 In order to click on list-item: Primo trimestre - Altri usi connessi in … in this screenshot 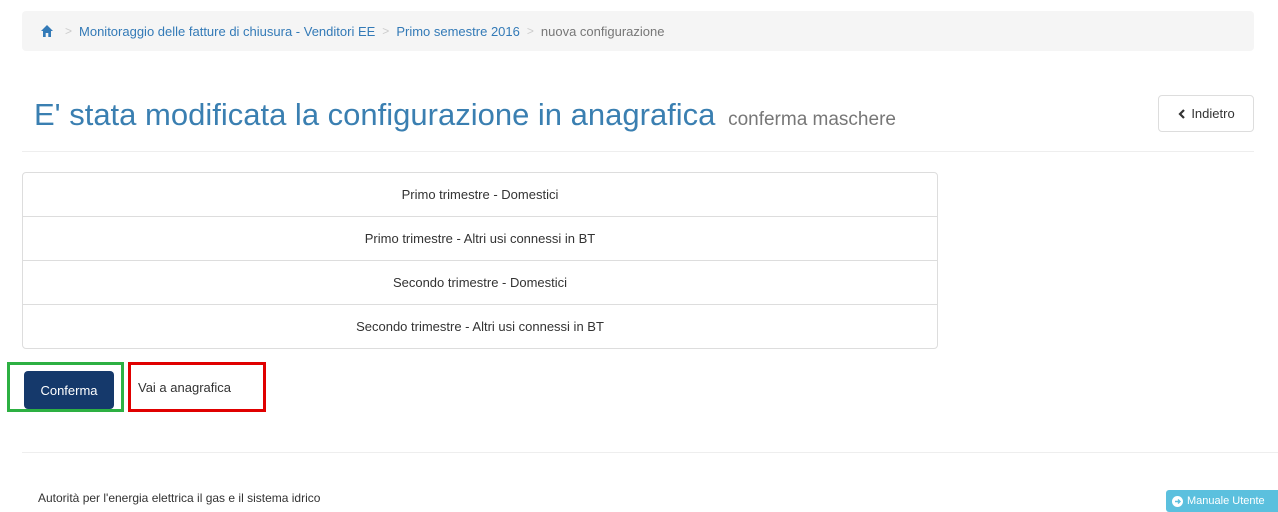, I will do `click(480, 239)`.